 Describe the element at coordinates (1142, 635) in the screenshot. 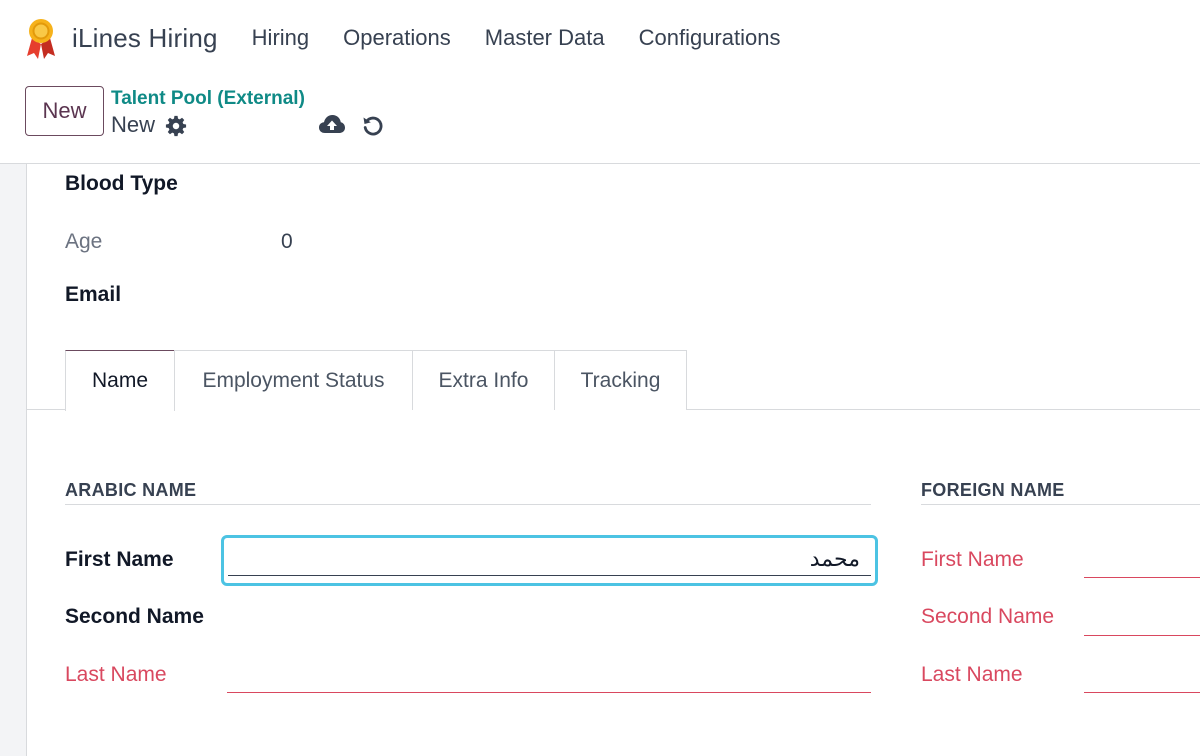

I see `foreign-second-name-input` at that location.